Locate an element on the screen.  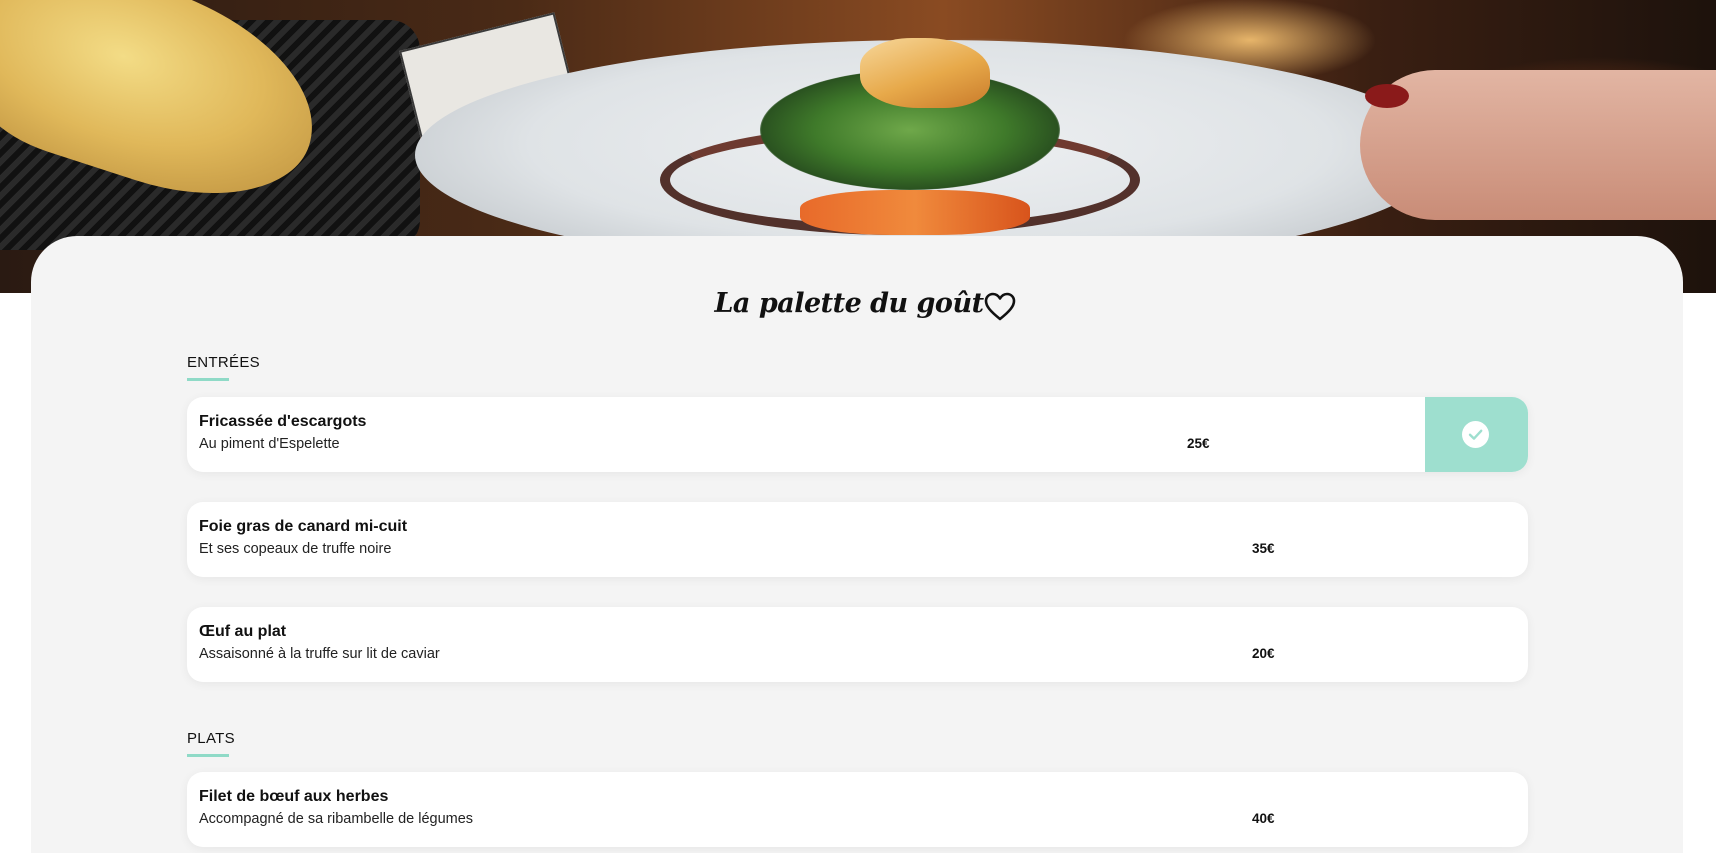
selected-indicator is located at coordinates (1476, 434).